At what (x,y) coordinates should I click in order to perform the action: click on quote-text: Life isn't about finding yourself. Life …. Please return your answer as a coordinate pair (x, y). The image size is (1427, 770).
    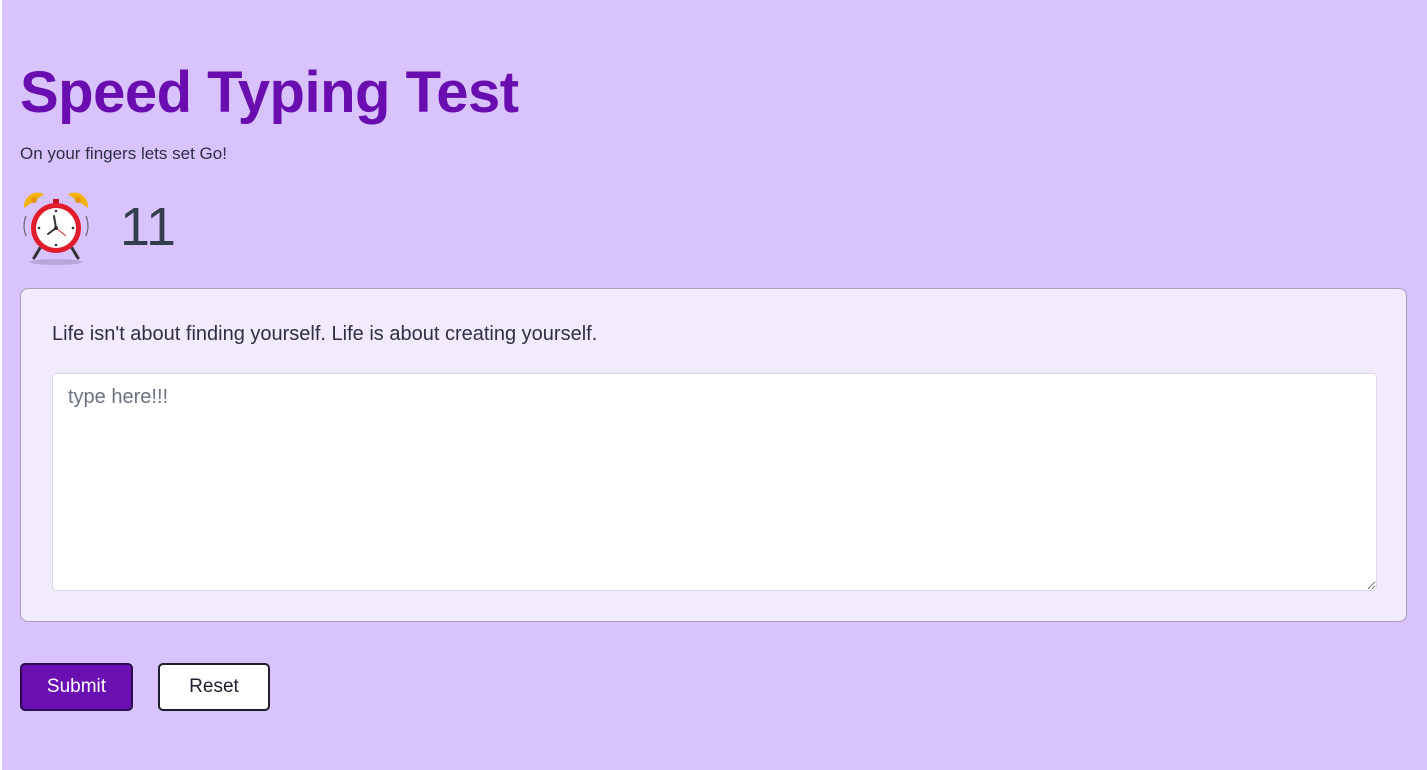
    Looking at the image, I should click on (325, 334).